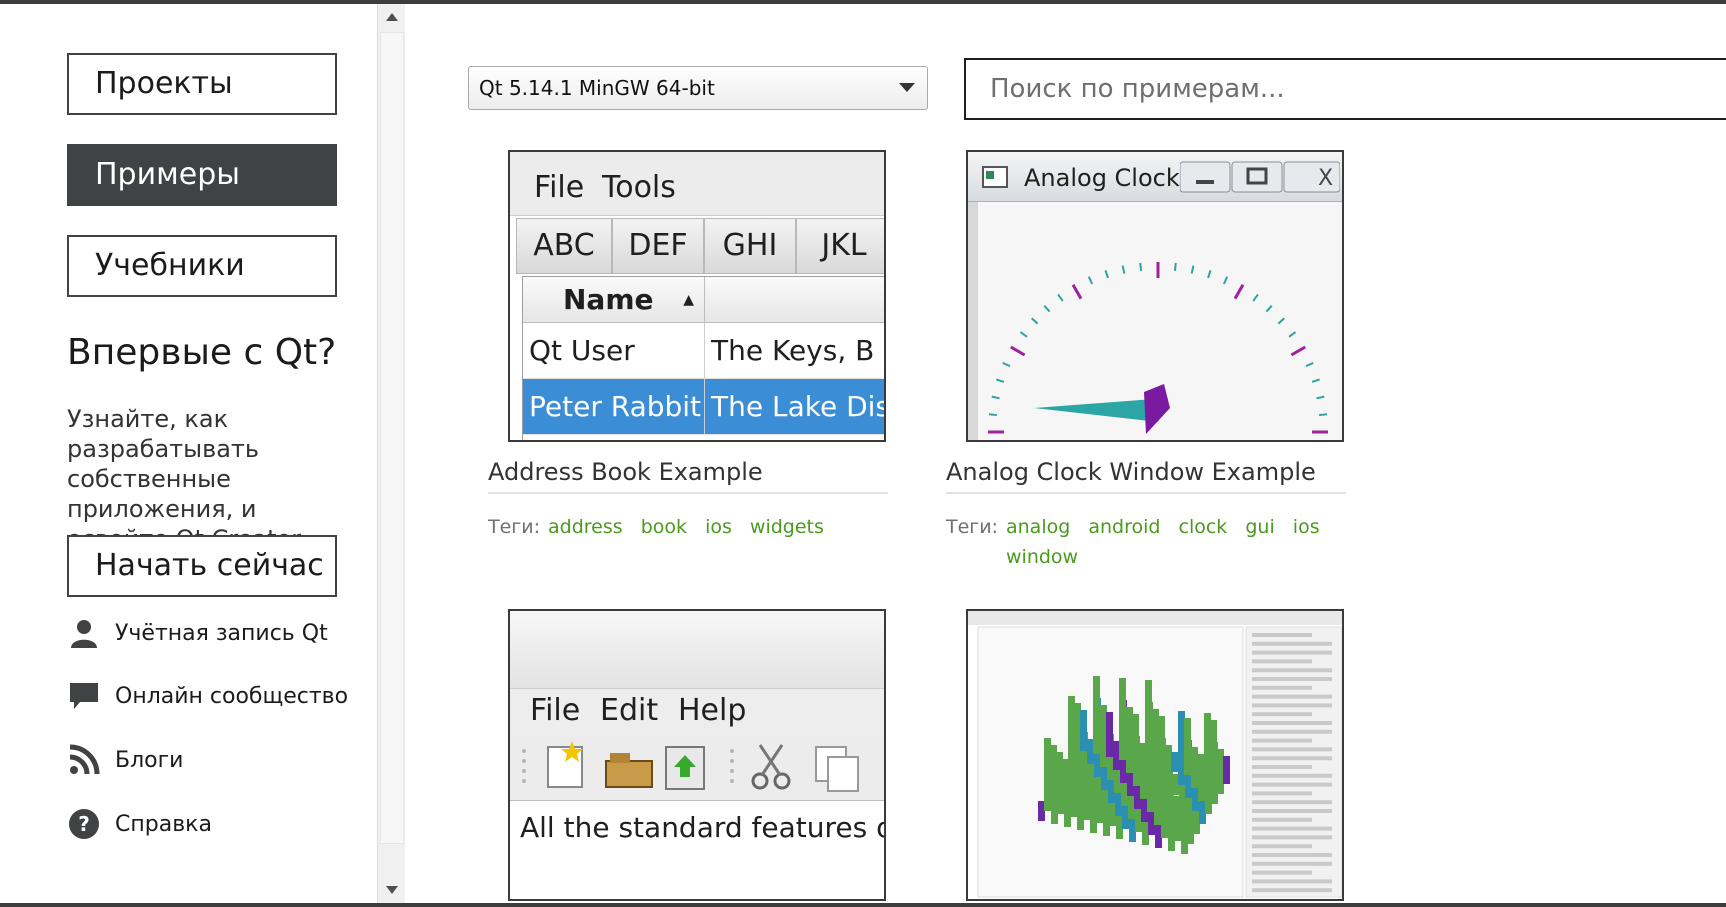  I want to click on toolbar-icons, so click(690, 766).